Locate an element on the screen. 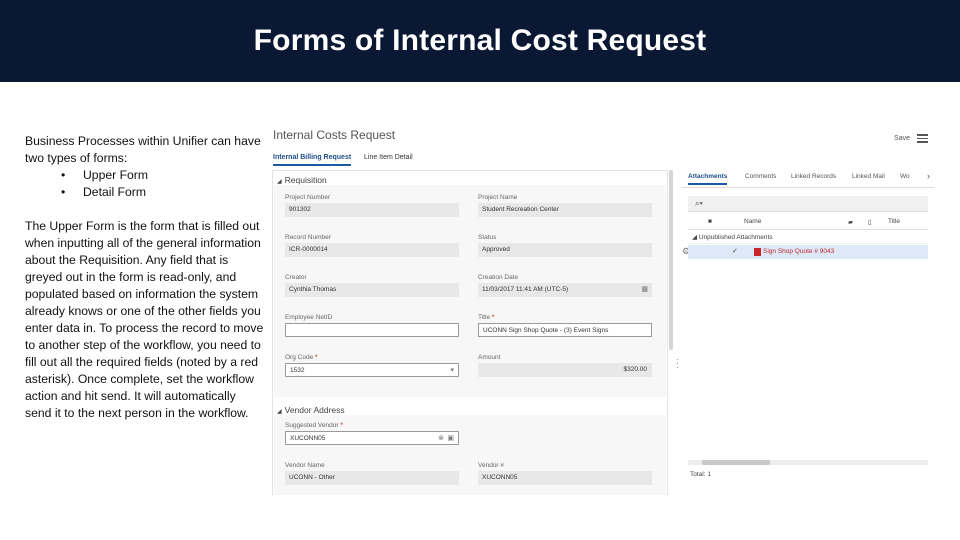  chevron-down-icon: ▾ is located at coordinates (452, 370).